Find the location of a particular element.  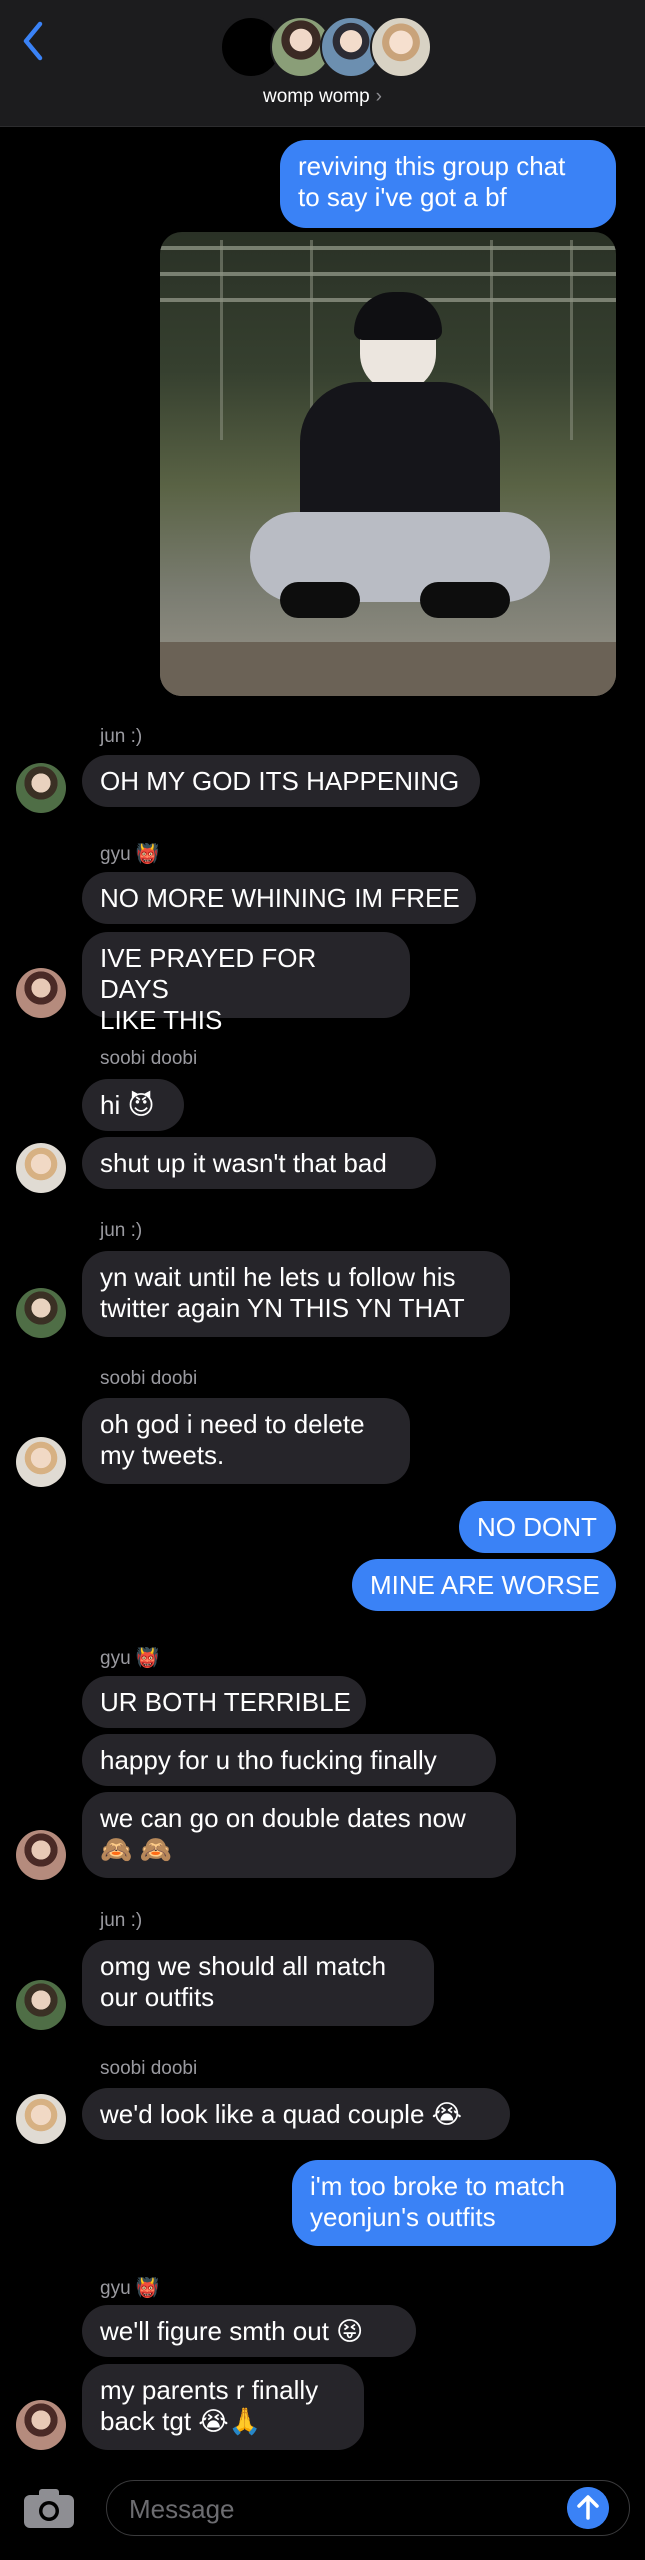

received-message-bubble: we'd look like a quad couple 😭 is located at coordinates (296, 2114).